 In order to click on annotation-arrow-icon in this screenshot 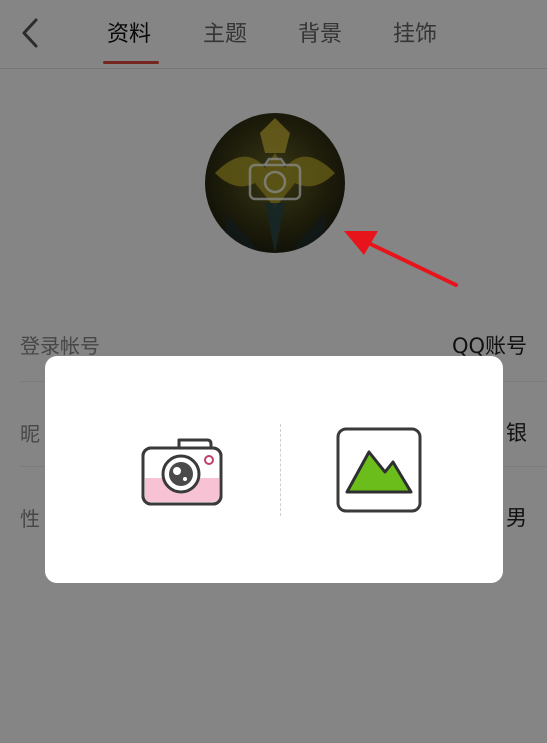, I will do `click(401, 259)`.